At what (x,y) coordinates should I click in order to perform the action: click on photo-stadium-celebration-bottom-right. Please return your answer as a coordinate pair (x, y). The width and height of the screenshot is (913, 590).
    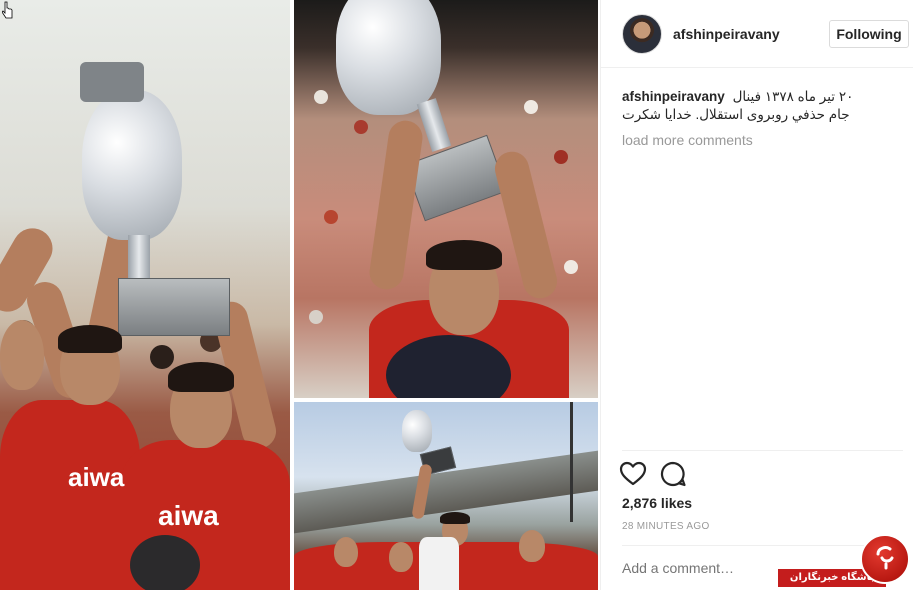
    Looking at the image, I should click on (446, 496).